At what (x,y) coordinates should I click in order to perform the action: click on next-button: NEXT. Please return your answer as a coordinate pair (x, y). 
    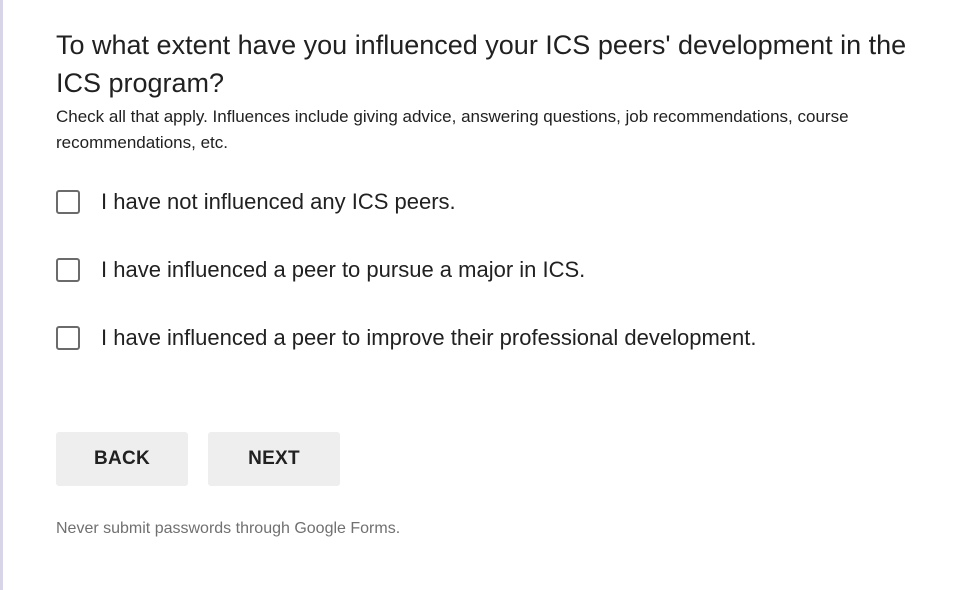
    Looking at the image, I should click on (274, 459).